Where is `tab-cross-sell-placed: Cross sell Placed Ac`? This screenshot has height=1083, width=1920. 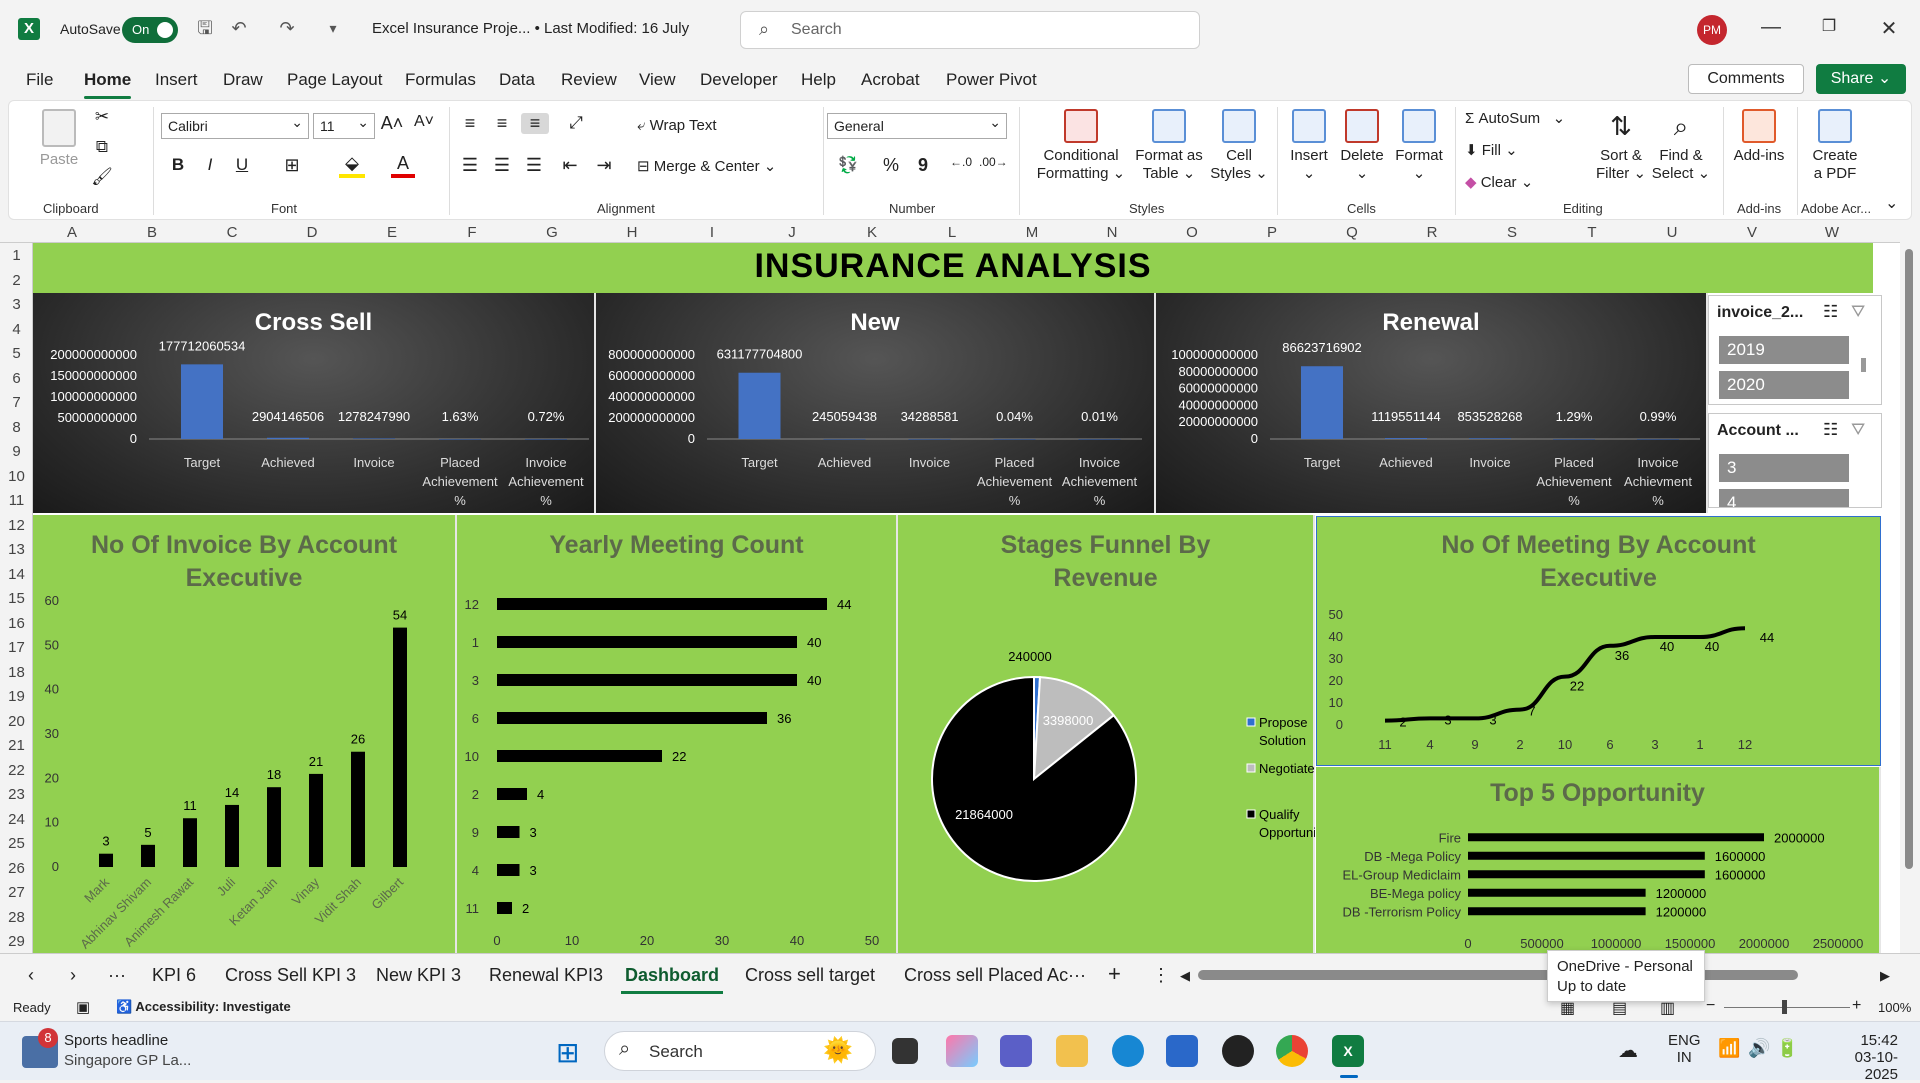
tab-cross-sell-placed: Cross sell Placed Ac is located at coordinates (986, 975).